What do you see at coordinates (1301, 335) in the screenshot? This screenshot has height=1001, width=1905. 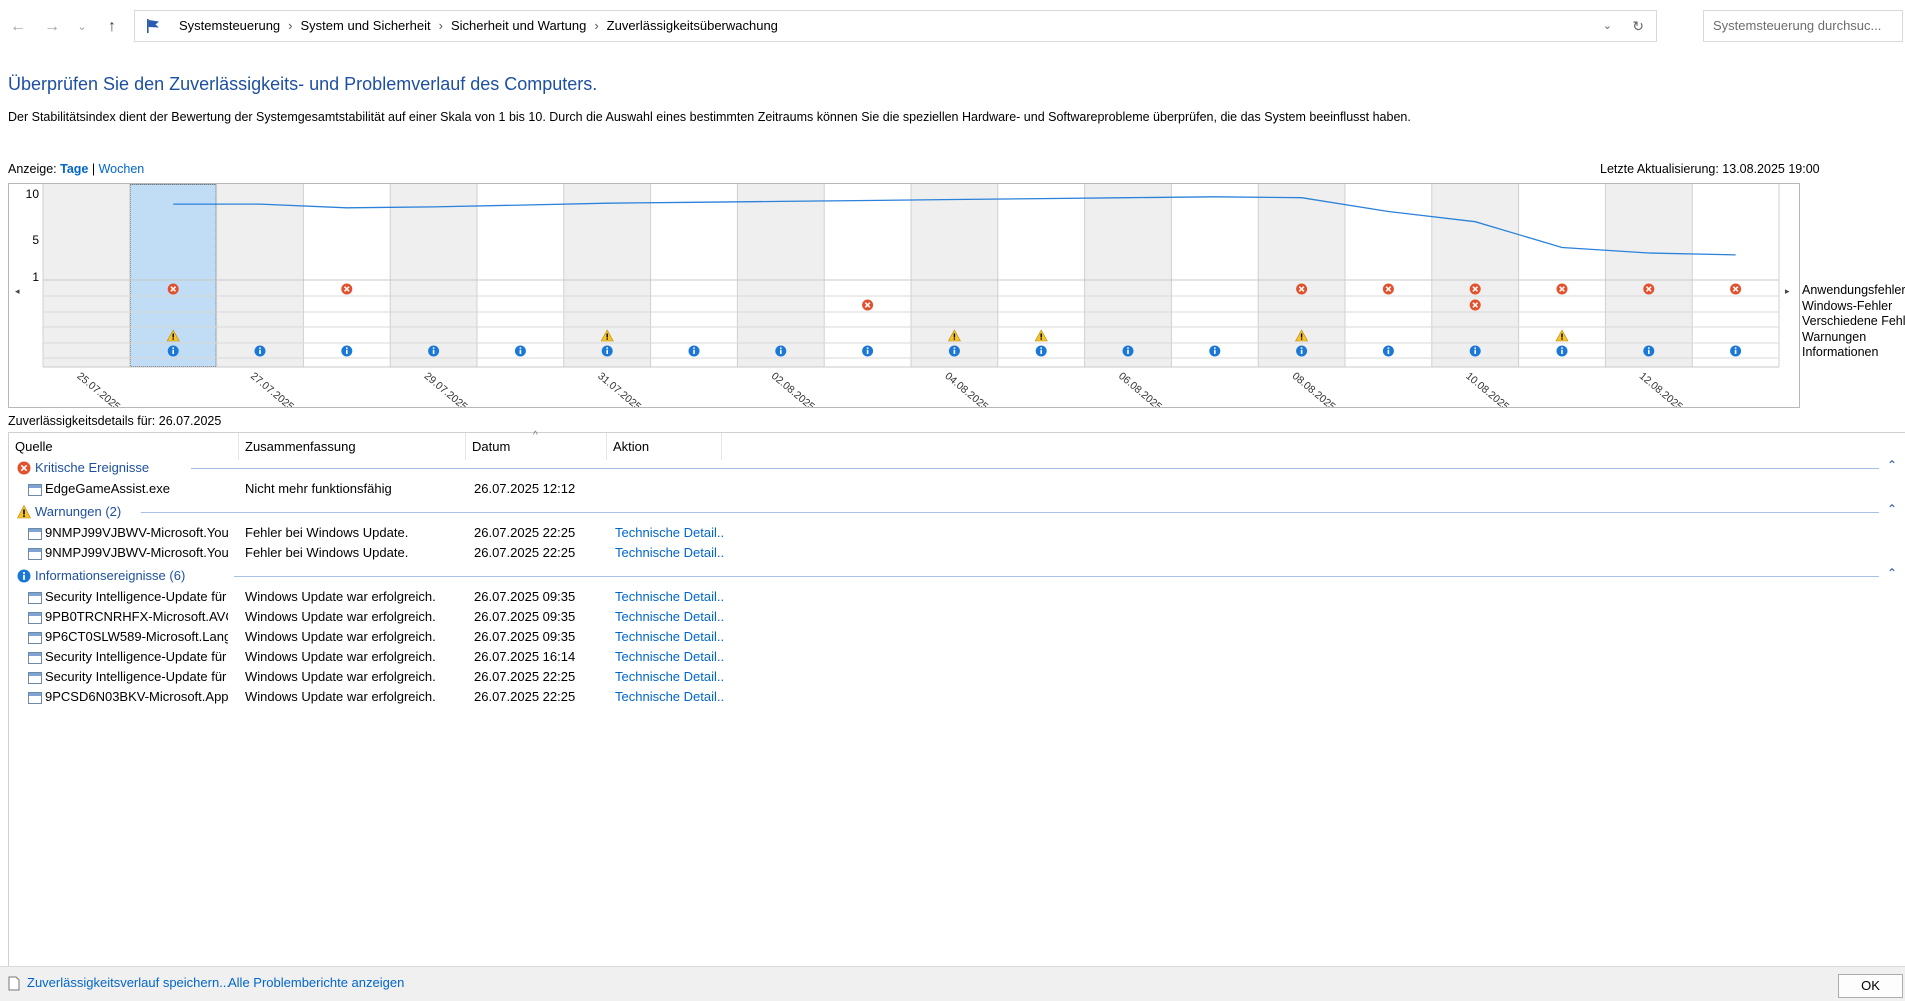 I see `warning-mark` at bounding box center [1301, 335].